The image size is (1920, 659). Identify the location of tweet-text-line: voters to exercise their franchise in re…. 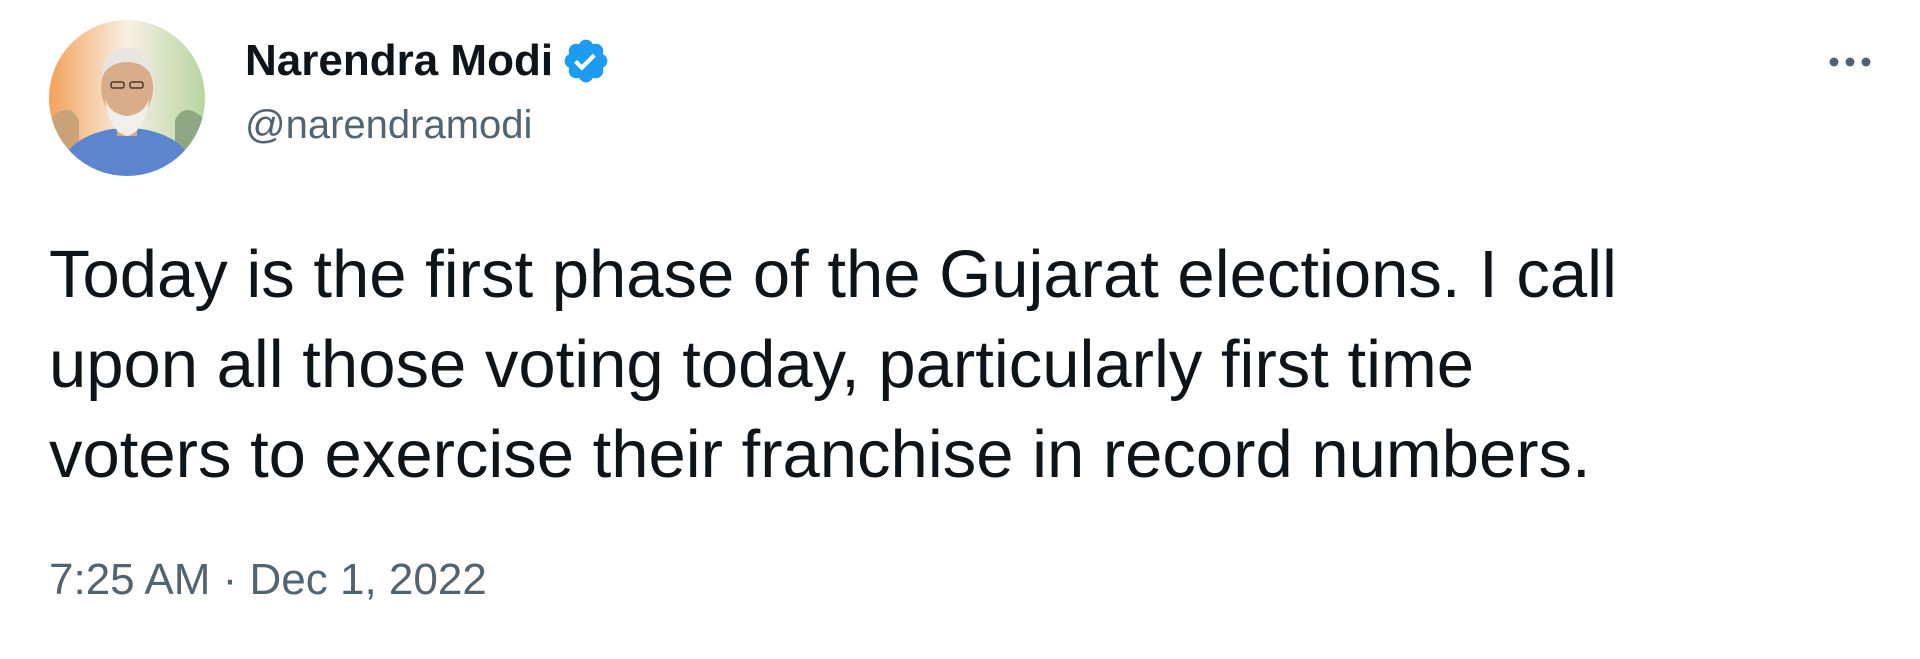
(820, 454).